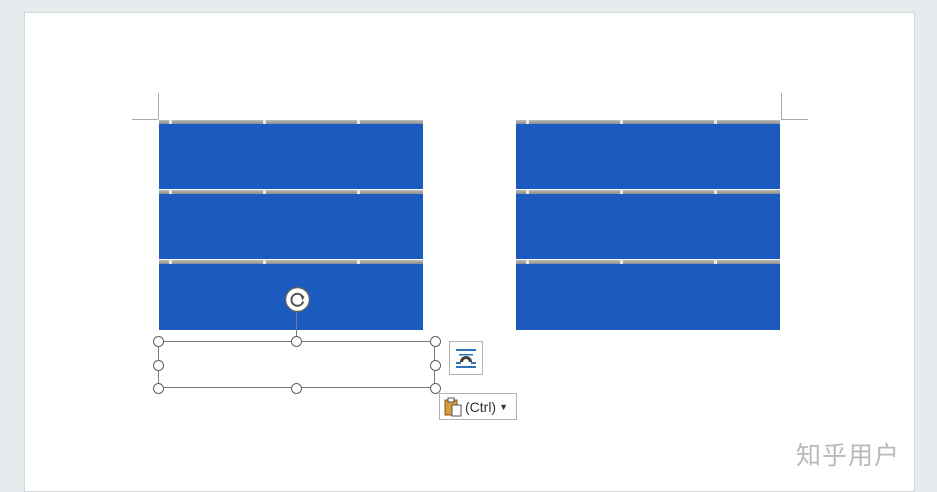 Image resolution: width=937 pixels, height=492 pixels. I want to click on paste-options-label: (Ctrl), so click(481, 406).